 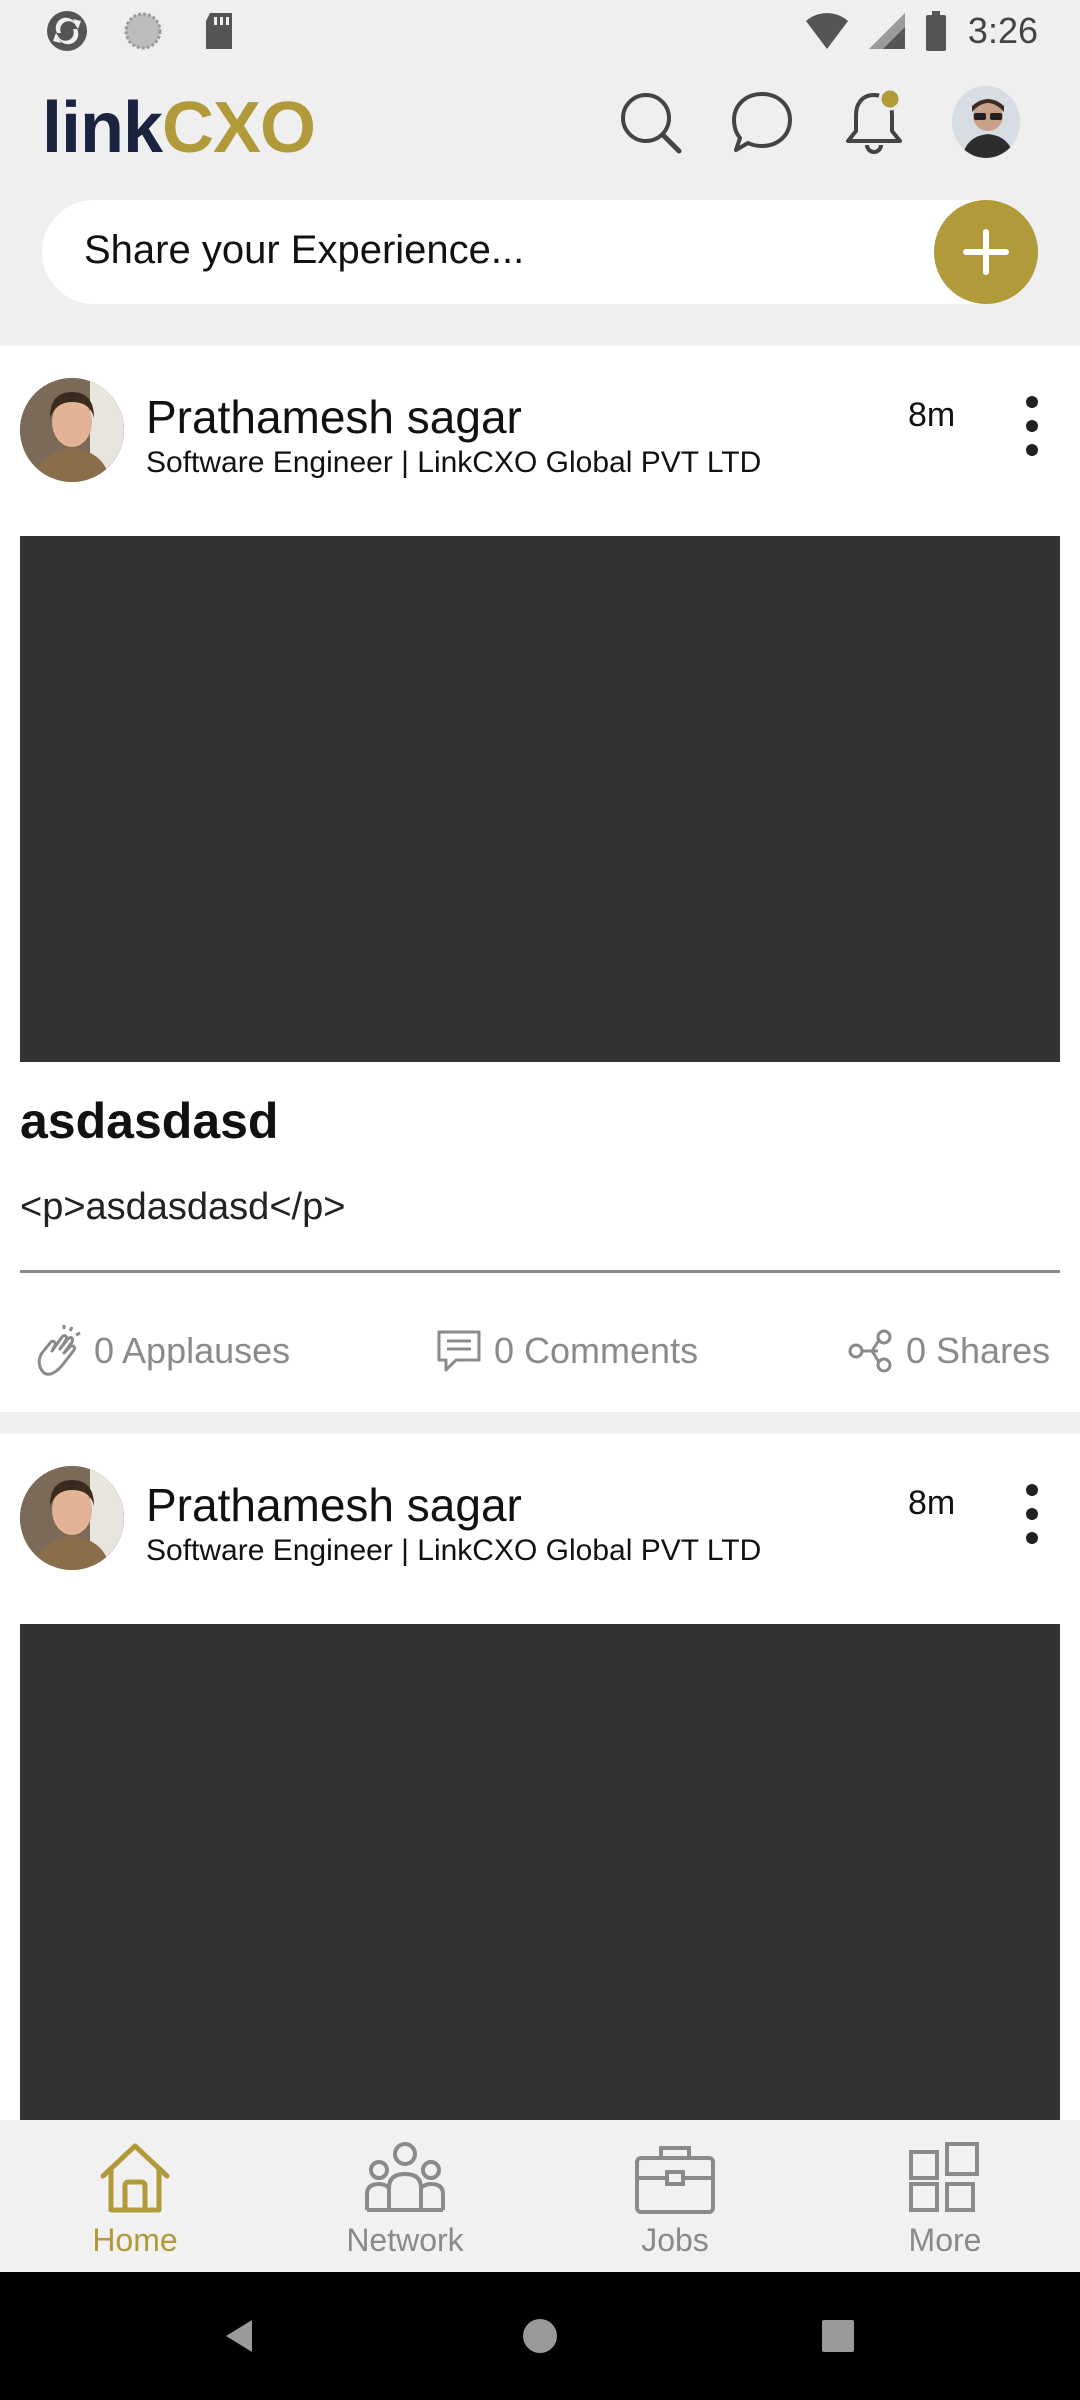 What do you see at coordinates (675, 2180) in the screenshot?
I see `briefcase-icon` at bounding box center [675, 2180].